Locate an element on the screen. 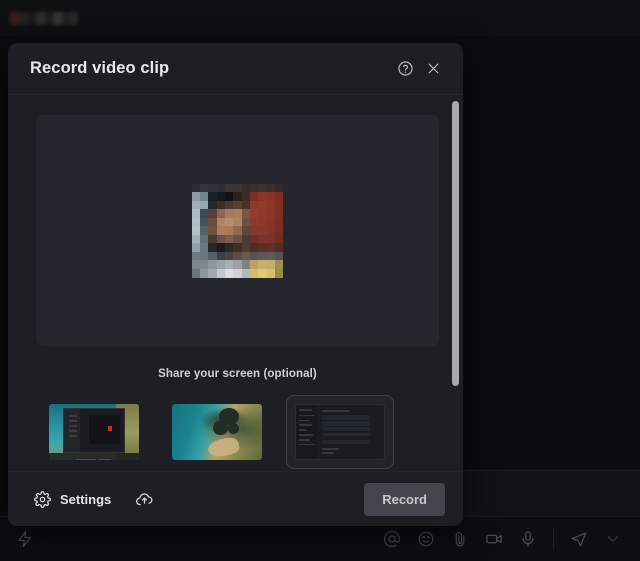 This screenshot has height=561, width=640. app-top-bar is located at coordinates (320, 18).